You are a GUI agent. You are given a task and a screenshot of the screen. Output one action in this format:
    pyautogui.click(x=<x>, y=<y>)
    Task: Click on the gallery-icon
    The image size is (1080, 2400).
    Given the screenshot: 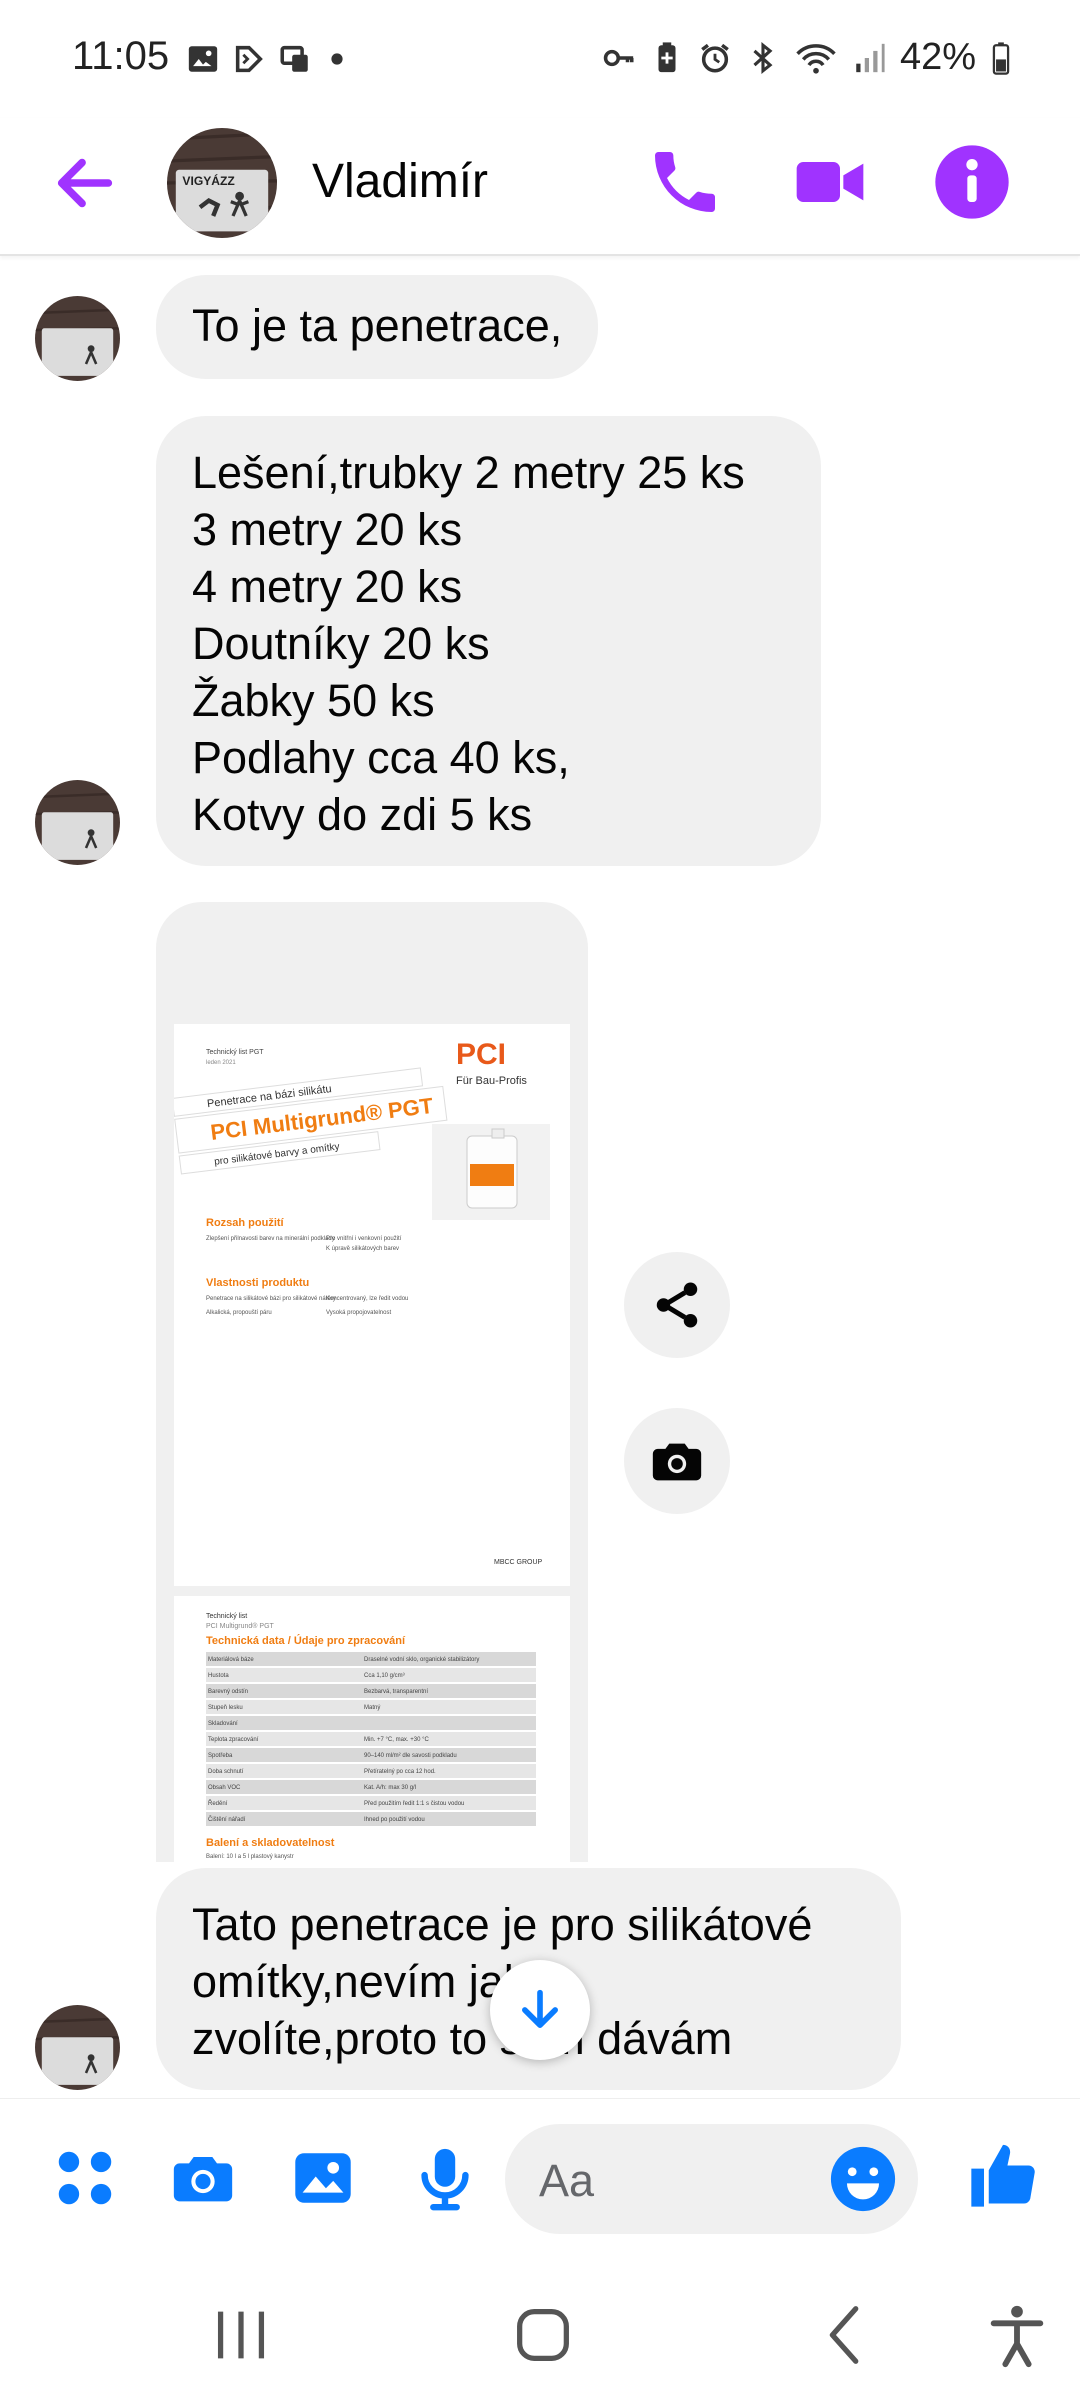 What is the action you would take?
    pyautogui.click(x=323, y=2178)
    